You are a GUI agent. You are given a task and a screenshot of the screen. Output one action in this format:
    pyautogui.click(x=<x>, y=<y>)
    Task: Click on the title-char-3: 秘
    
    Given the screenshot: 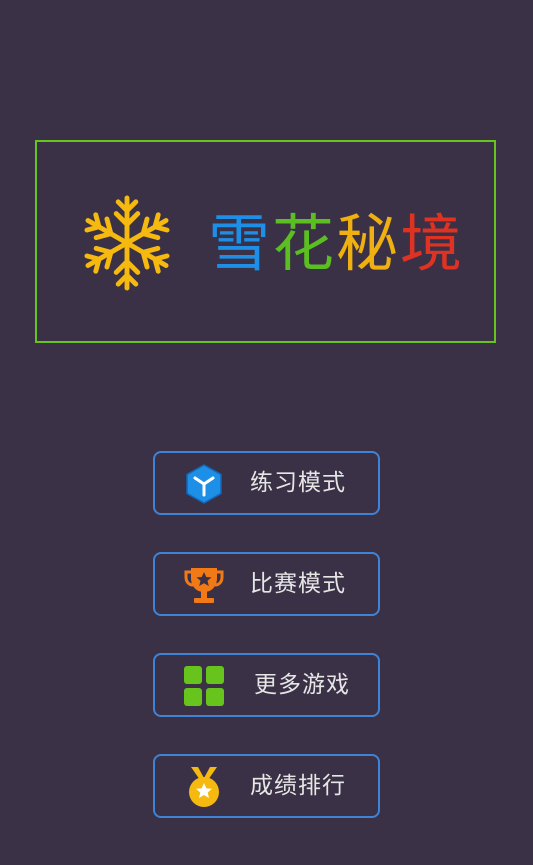 What is the action you would take?
    pyautogui.click(x=368, y=243)
    